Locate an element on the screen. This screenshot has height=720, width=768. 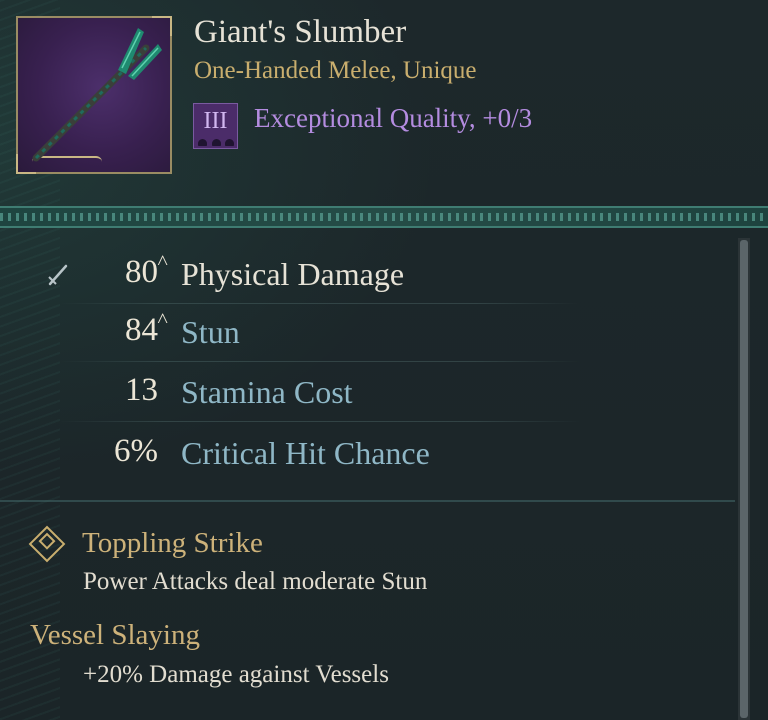
sword-icon is located at coordinates (58, 275).